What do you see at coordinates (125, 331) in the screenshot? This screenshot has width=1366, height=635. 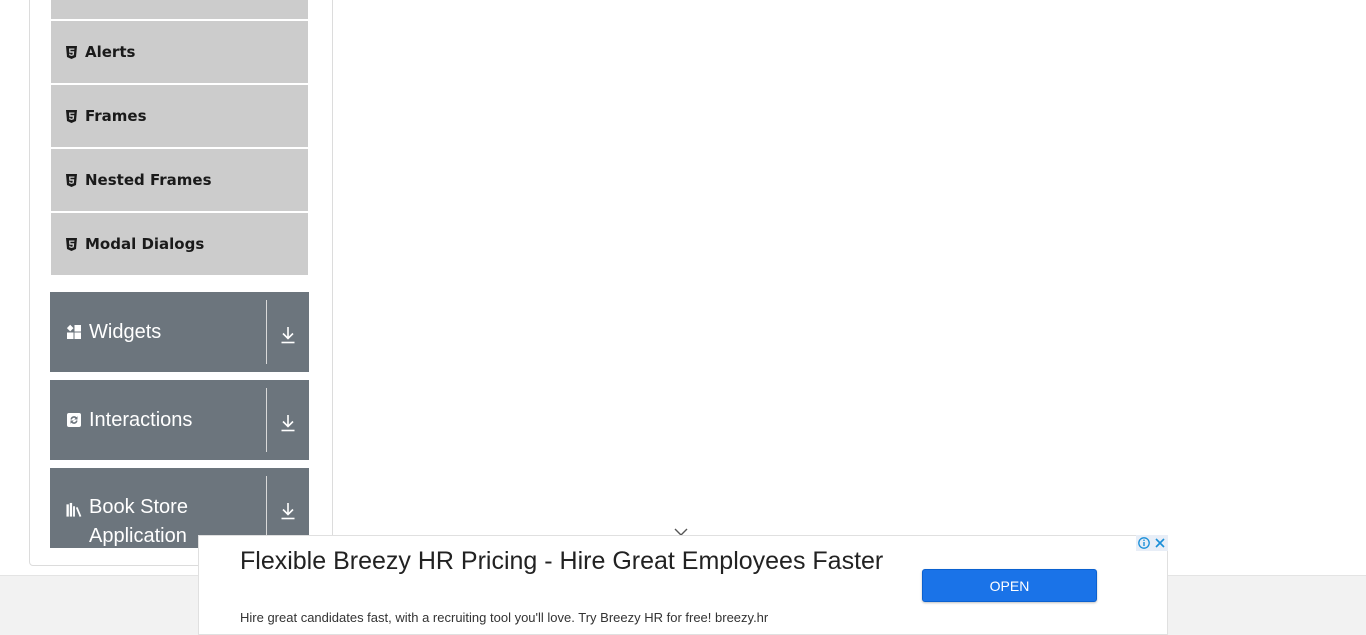 I see `group-label: Widgets` at bounding box center [125, 331].